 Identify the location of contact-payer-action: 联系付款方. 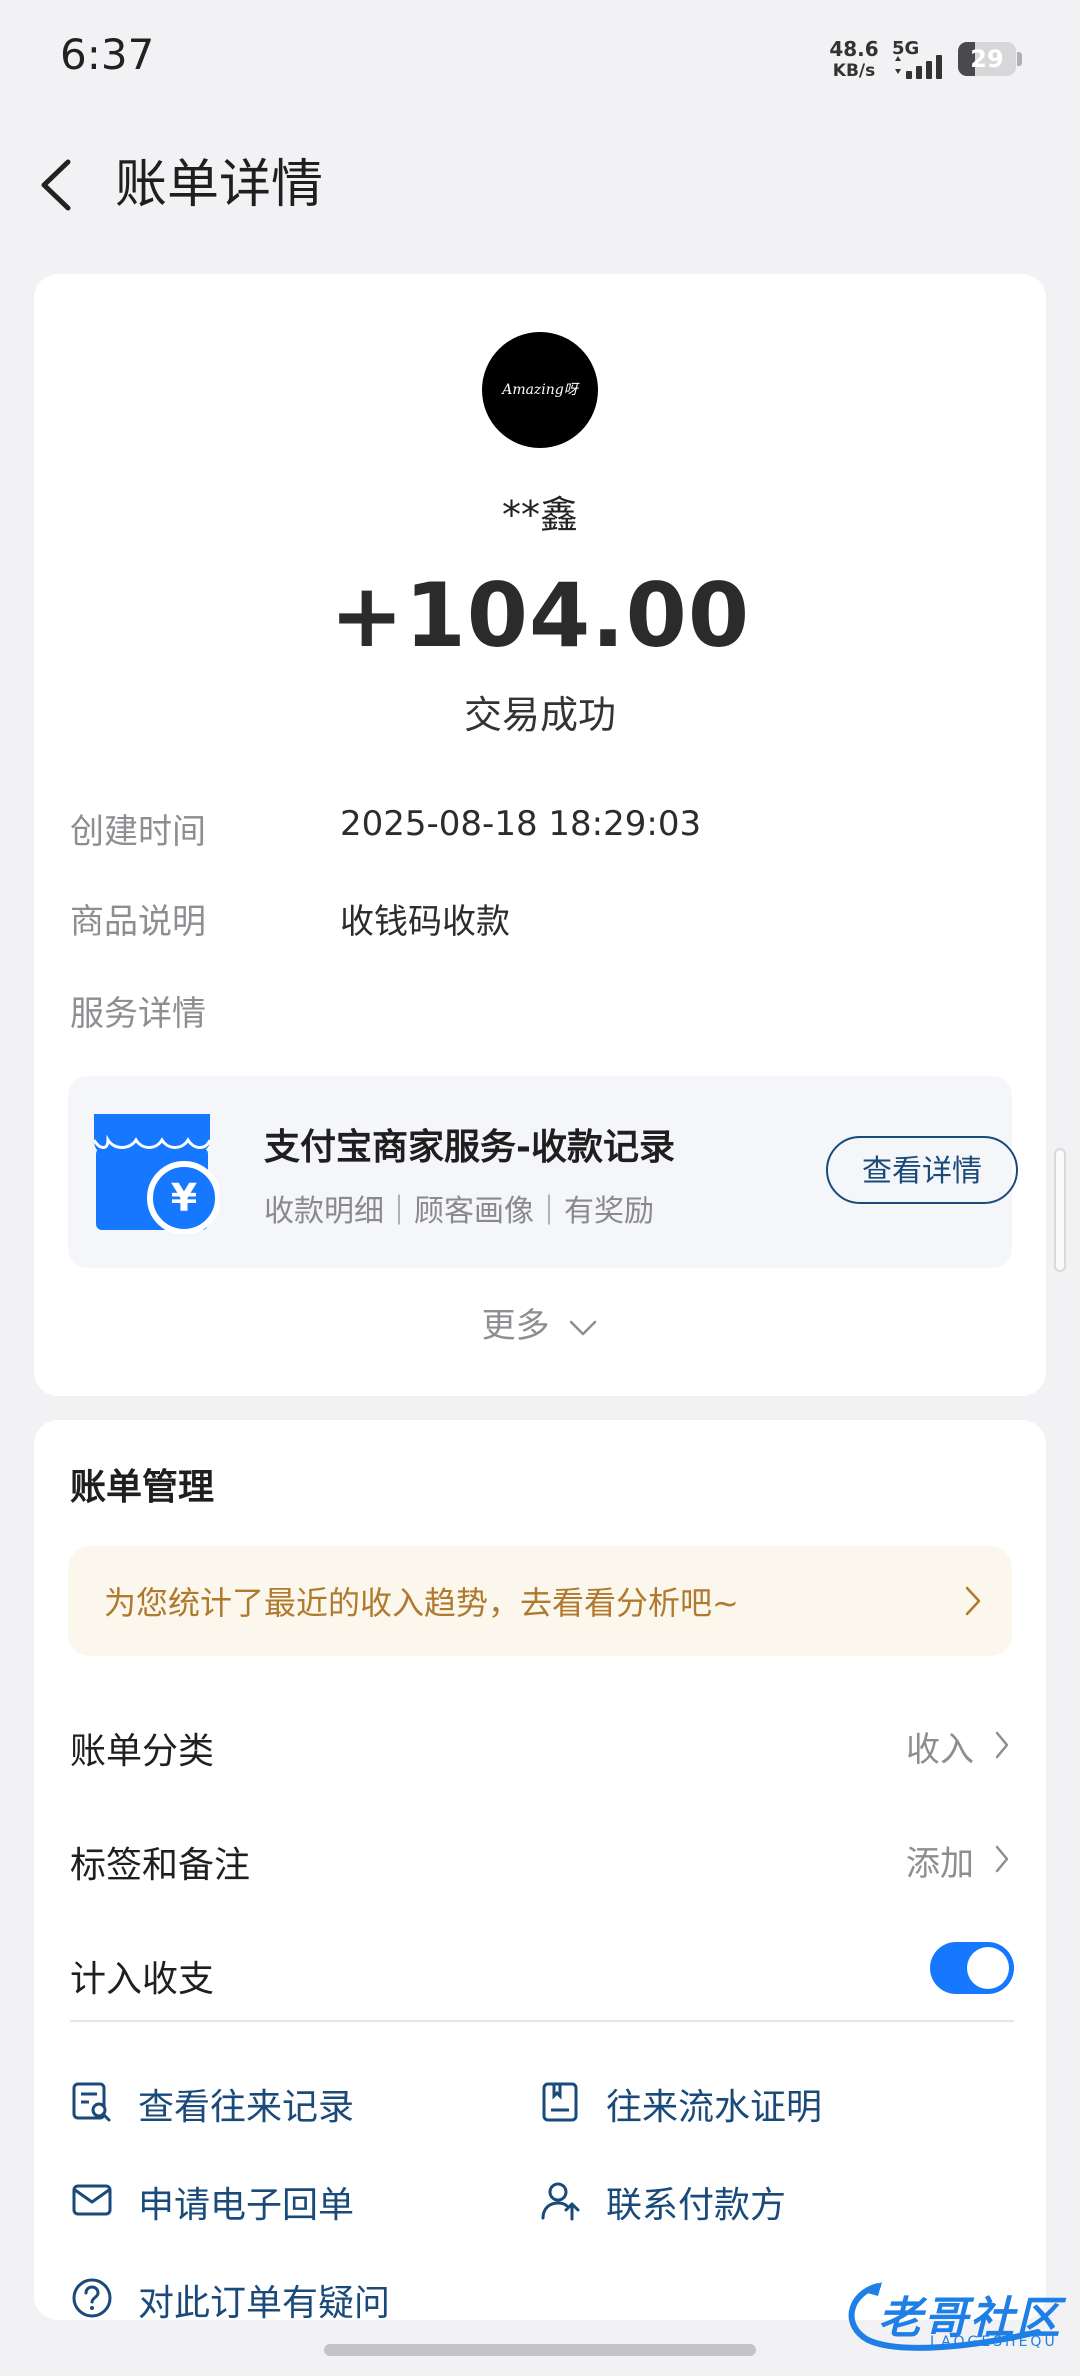
(758, 2200).